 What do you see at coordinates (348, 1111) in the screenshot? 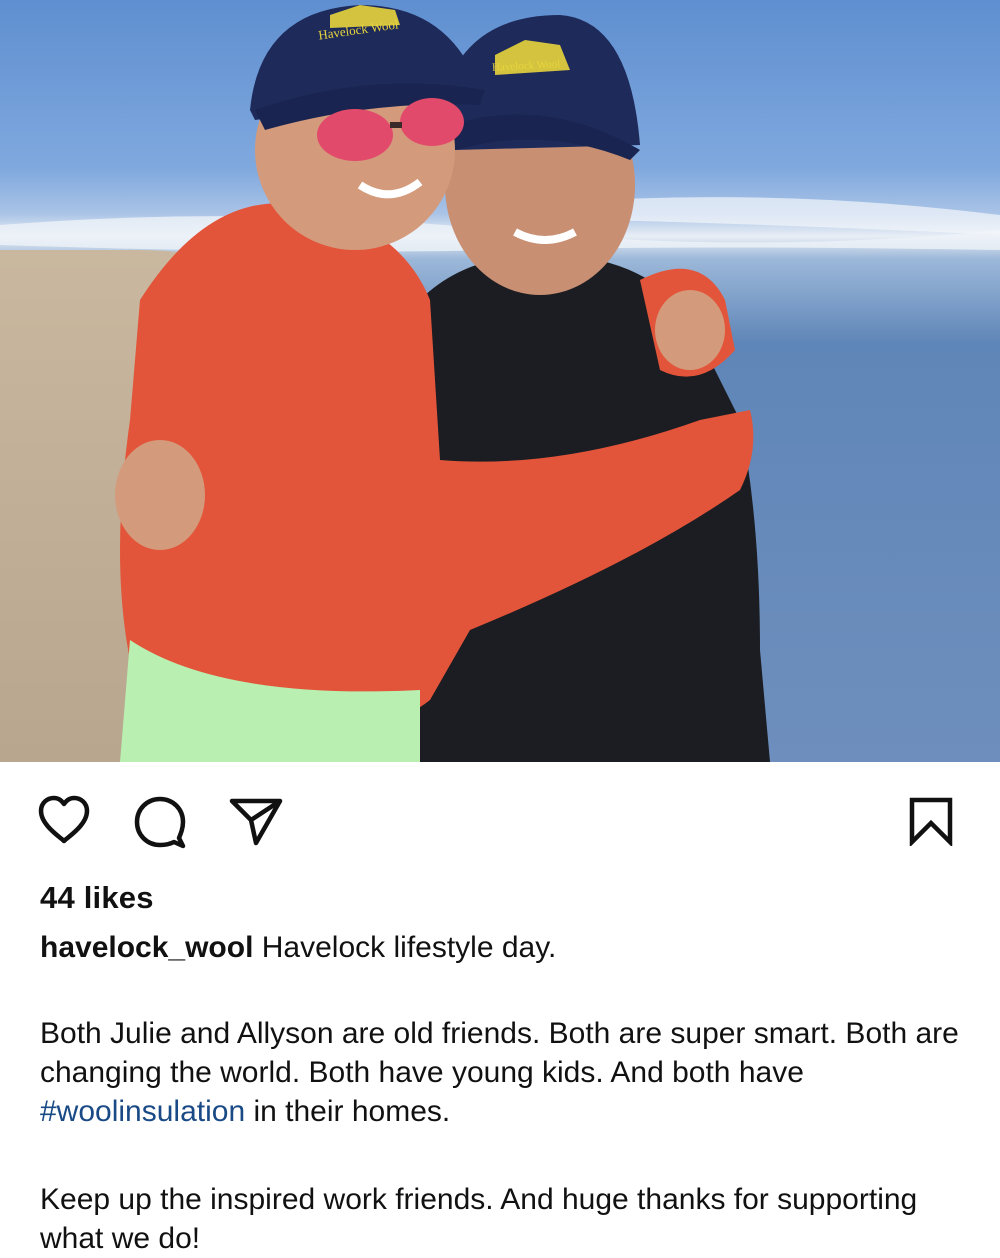
I see `paragraph-2-text-after: in their homes.` at bounding box center [348, 1111].